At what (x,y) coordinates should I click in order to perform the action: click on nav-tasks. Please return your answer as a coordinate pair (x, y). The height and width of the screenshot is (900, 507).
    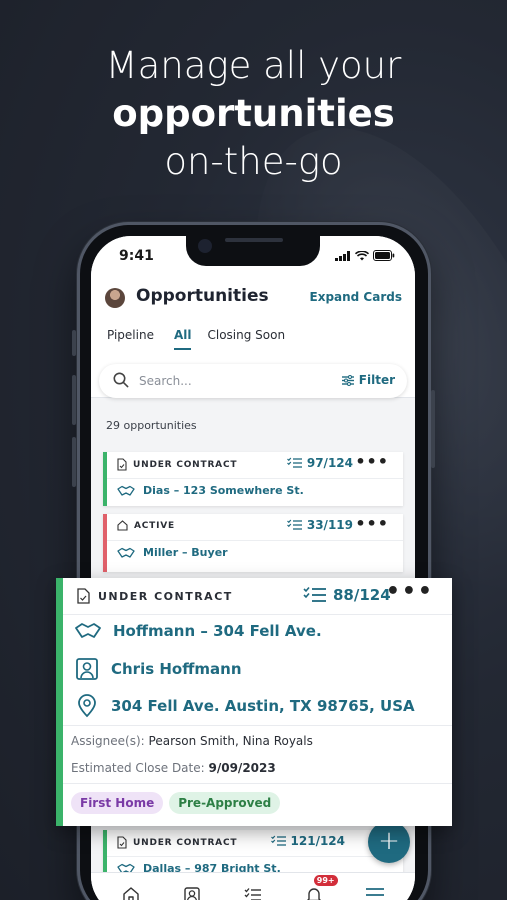
    Looking at the image, I should click on (253, 891).